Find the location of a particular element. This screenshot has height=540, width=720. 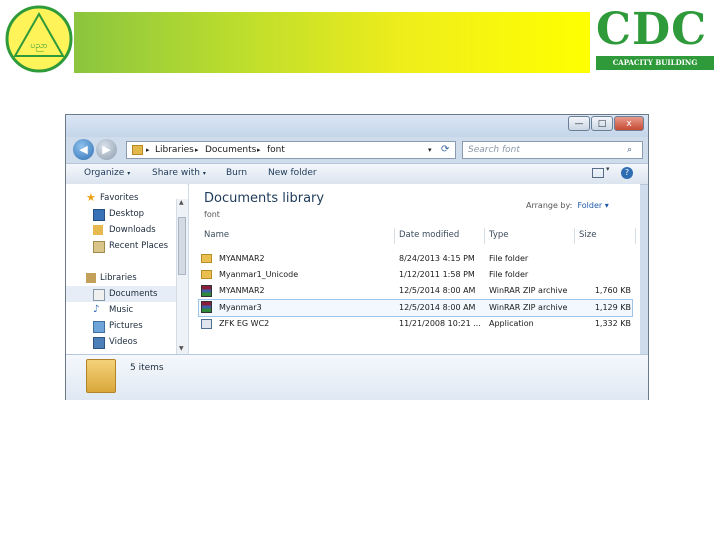

nav-item-videos: Videos is located at coordinates (121, 342).